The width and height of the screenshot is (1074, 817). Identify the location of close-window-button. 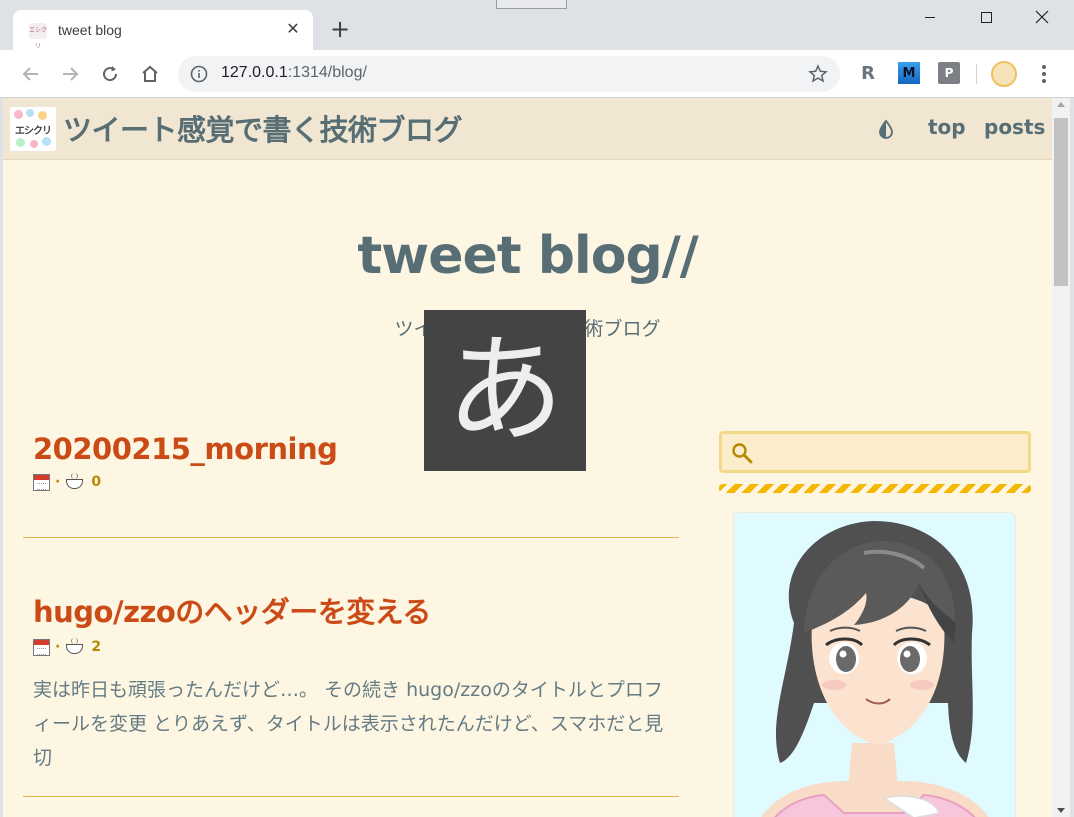
(1042, 17).